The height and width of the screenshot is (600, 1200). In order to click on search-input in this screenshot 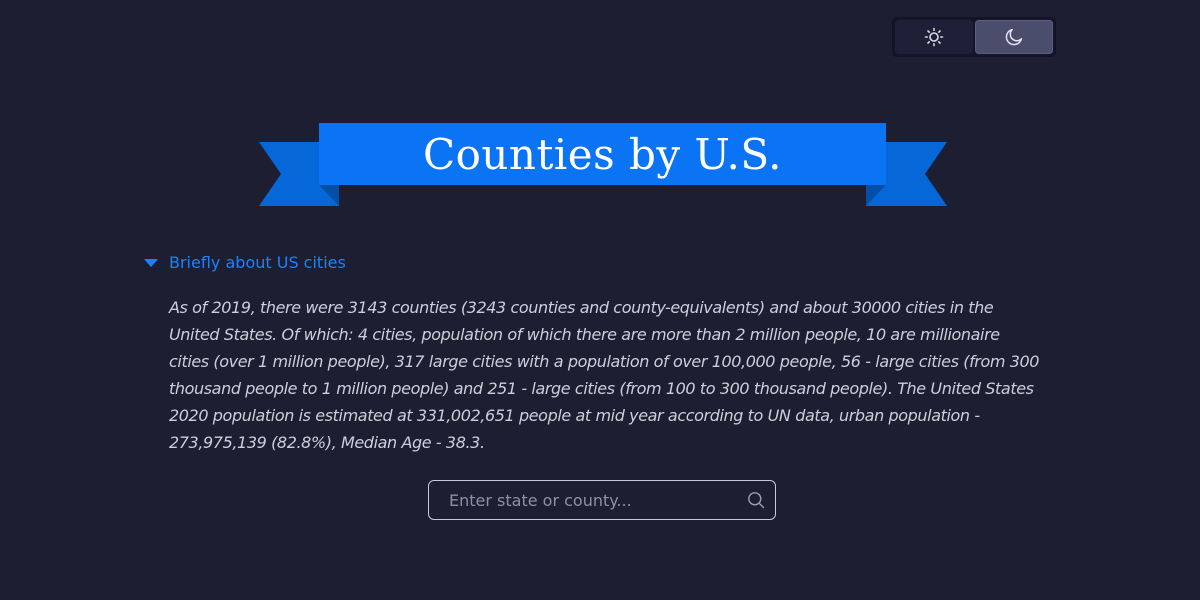, I will do `click(602, 500)`.